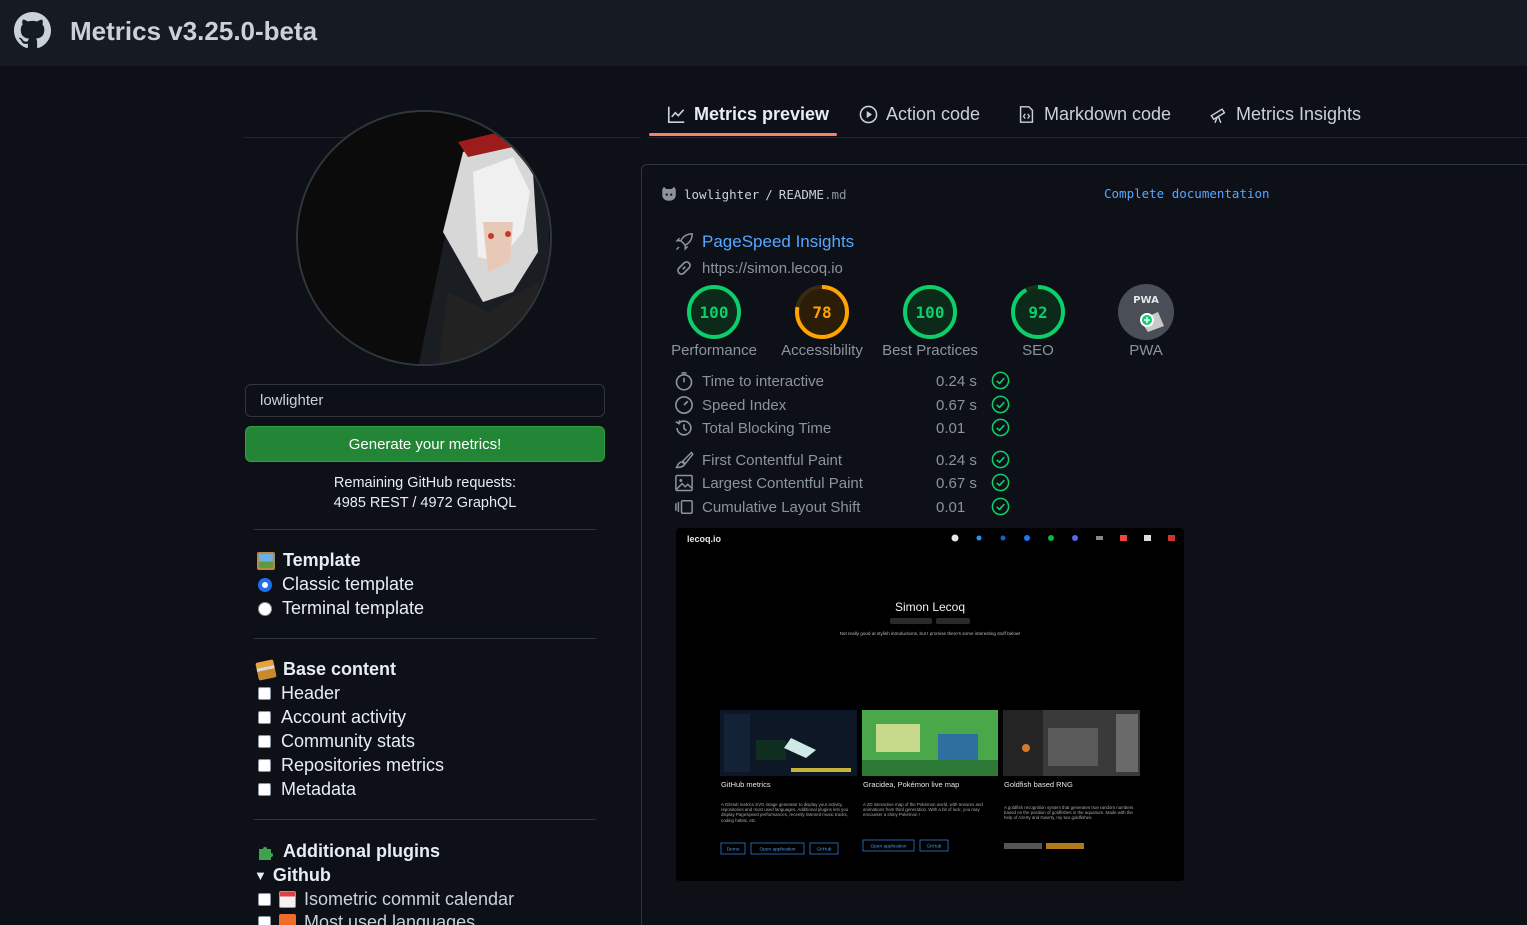  I want to click on plugin-group-github: ▼ Github, so click(292, 875).